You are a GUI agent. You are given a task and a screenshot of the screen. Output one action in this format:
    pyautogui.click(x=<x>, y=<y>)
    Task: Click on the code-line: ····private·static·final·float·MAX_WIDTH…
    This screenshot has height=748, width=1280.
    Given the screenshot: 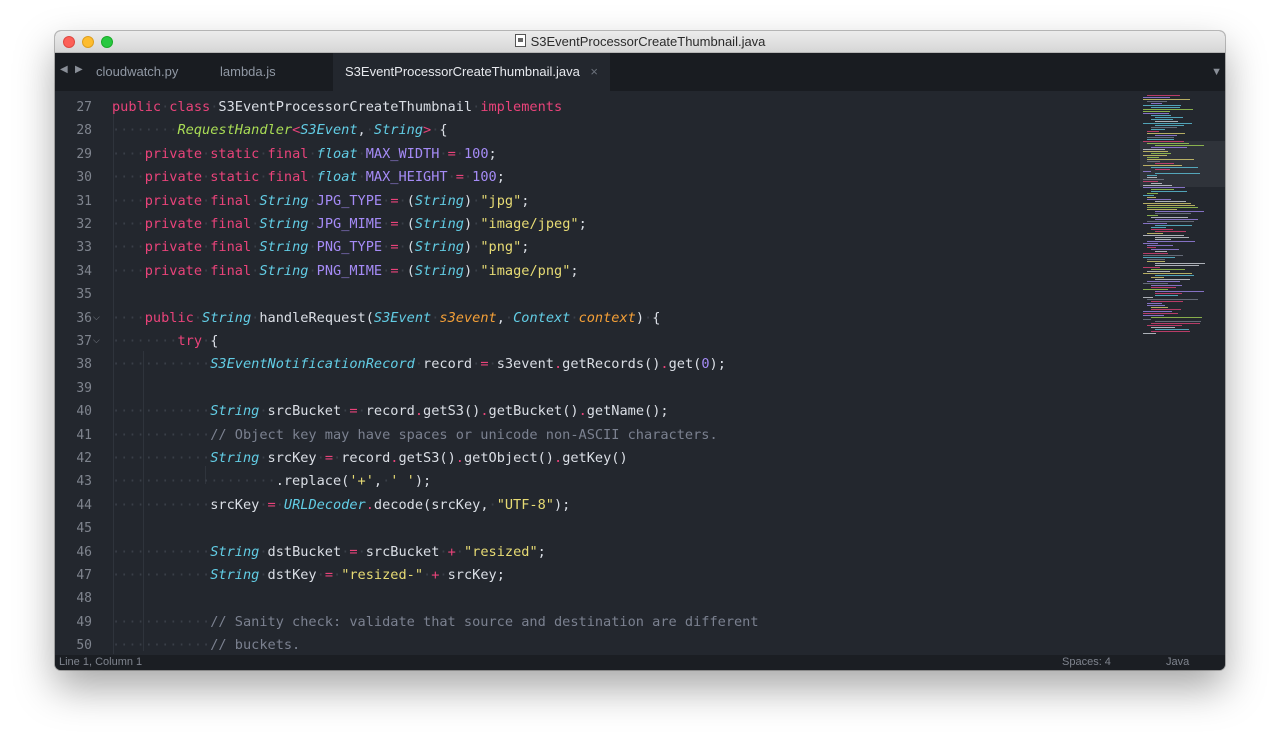 What is the action you would take?
    pyautogui.click(x=304, y=154)
    